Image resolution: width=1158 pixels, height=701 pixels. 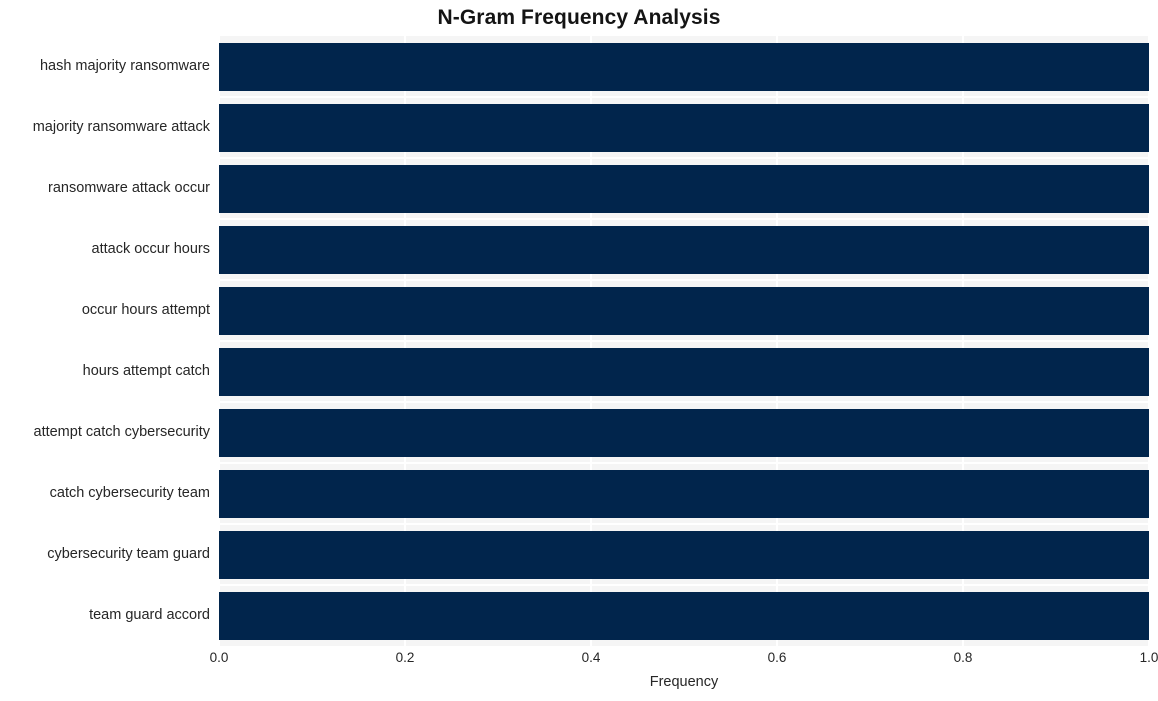 What do you see at coordinates (684, 661) in the screenshot?
I see `x-axis-tick-labels: 0.0 0.2 0.4 0.6 0.8 1.0` at bounding box center [684, 661].